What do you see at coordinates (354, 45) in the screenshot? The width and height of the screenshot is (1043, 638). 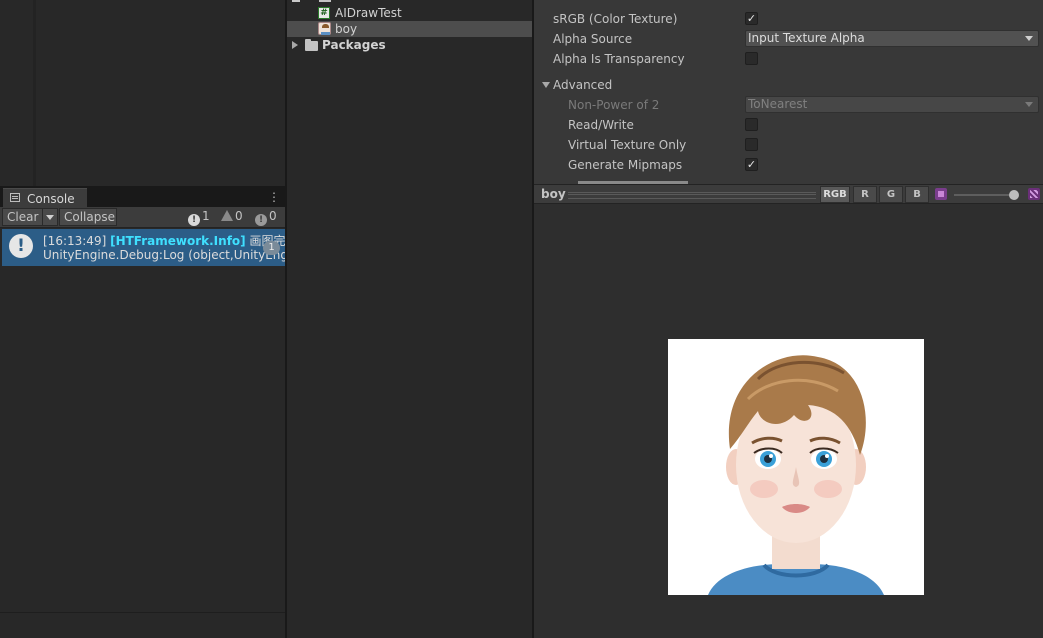 I see `project-item-label: Packages` at bounding box center [354, 45].